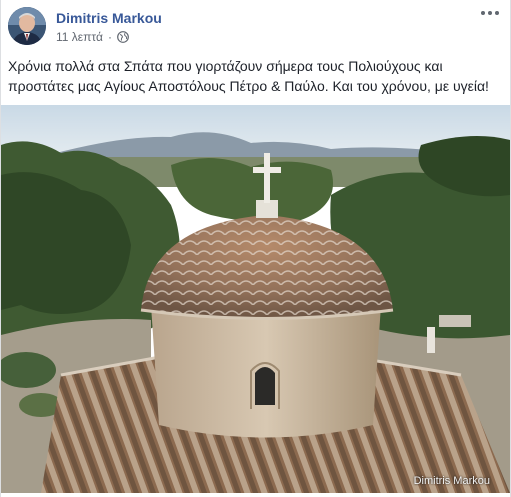  I want to click on globe-icon, so click(123, 37).